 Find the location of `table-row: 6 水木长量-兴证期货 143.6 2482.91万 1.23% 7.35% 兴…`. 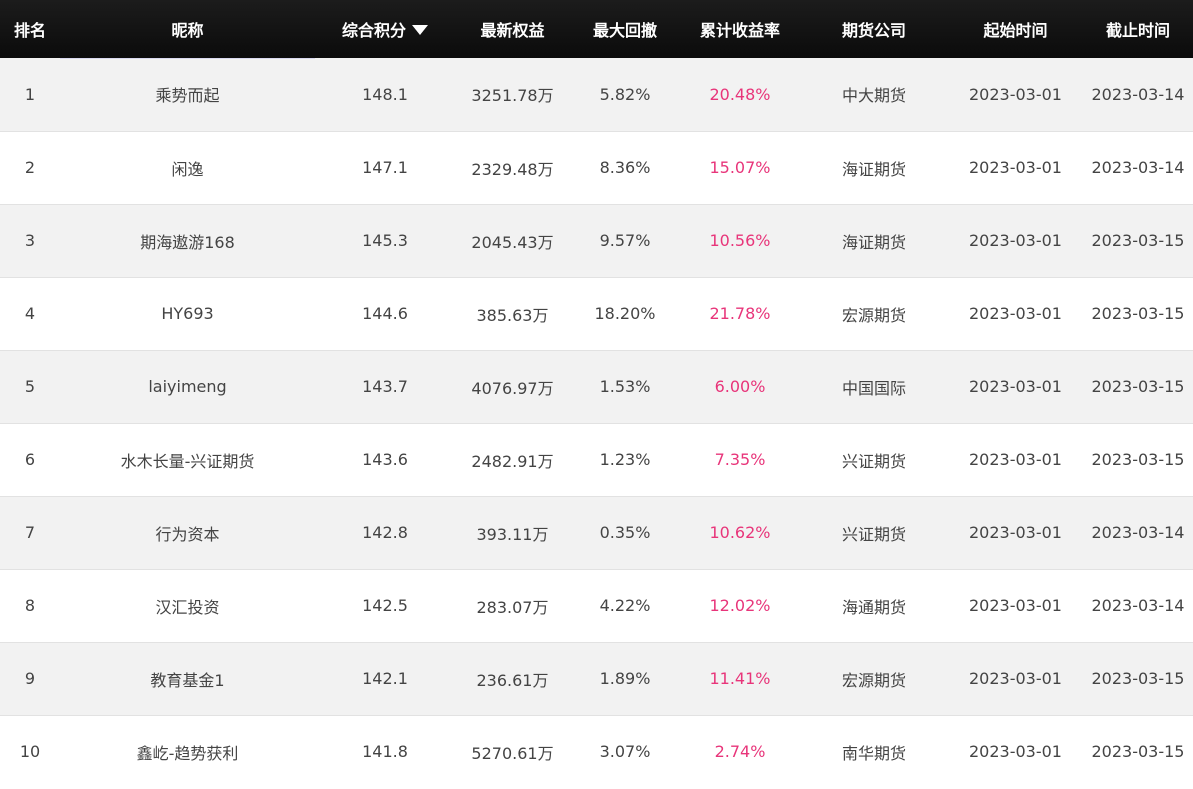

table-row: 6 水木长量-兴证期货 143.6 2482.91万 1.23% 7.35% 兴… is located at coordinates (596, 459).